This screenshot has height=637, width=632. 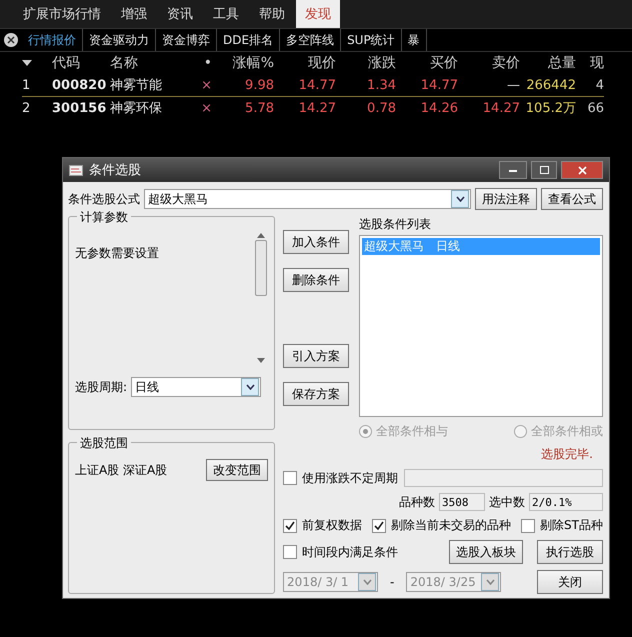 What do you see at coordinates (316, 242) in the screenshot?
I see `action-button: 加入条件` at bounding box center [316, 242].